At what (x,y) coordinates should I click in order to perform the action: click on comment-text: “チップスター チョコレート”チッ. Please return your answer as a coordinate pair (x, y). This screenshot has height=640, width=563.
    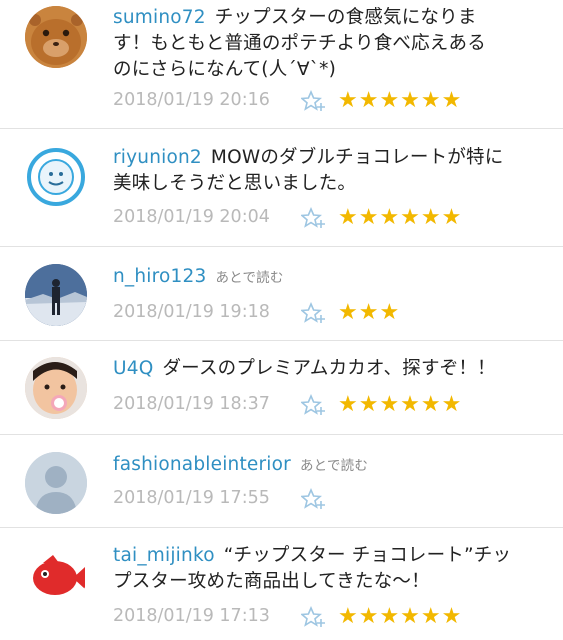
    Looking at the image, I should click on (367, 555).